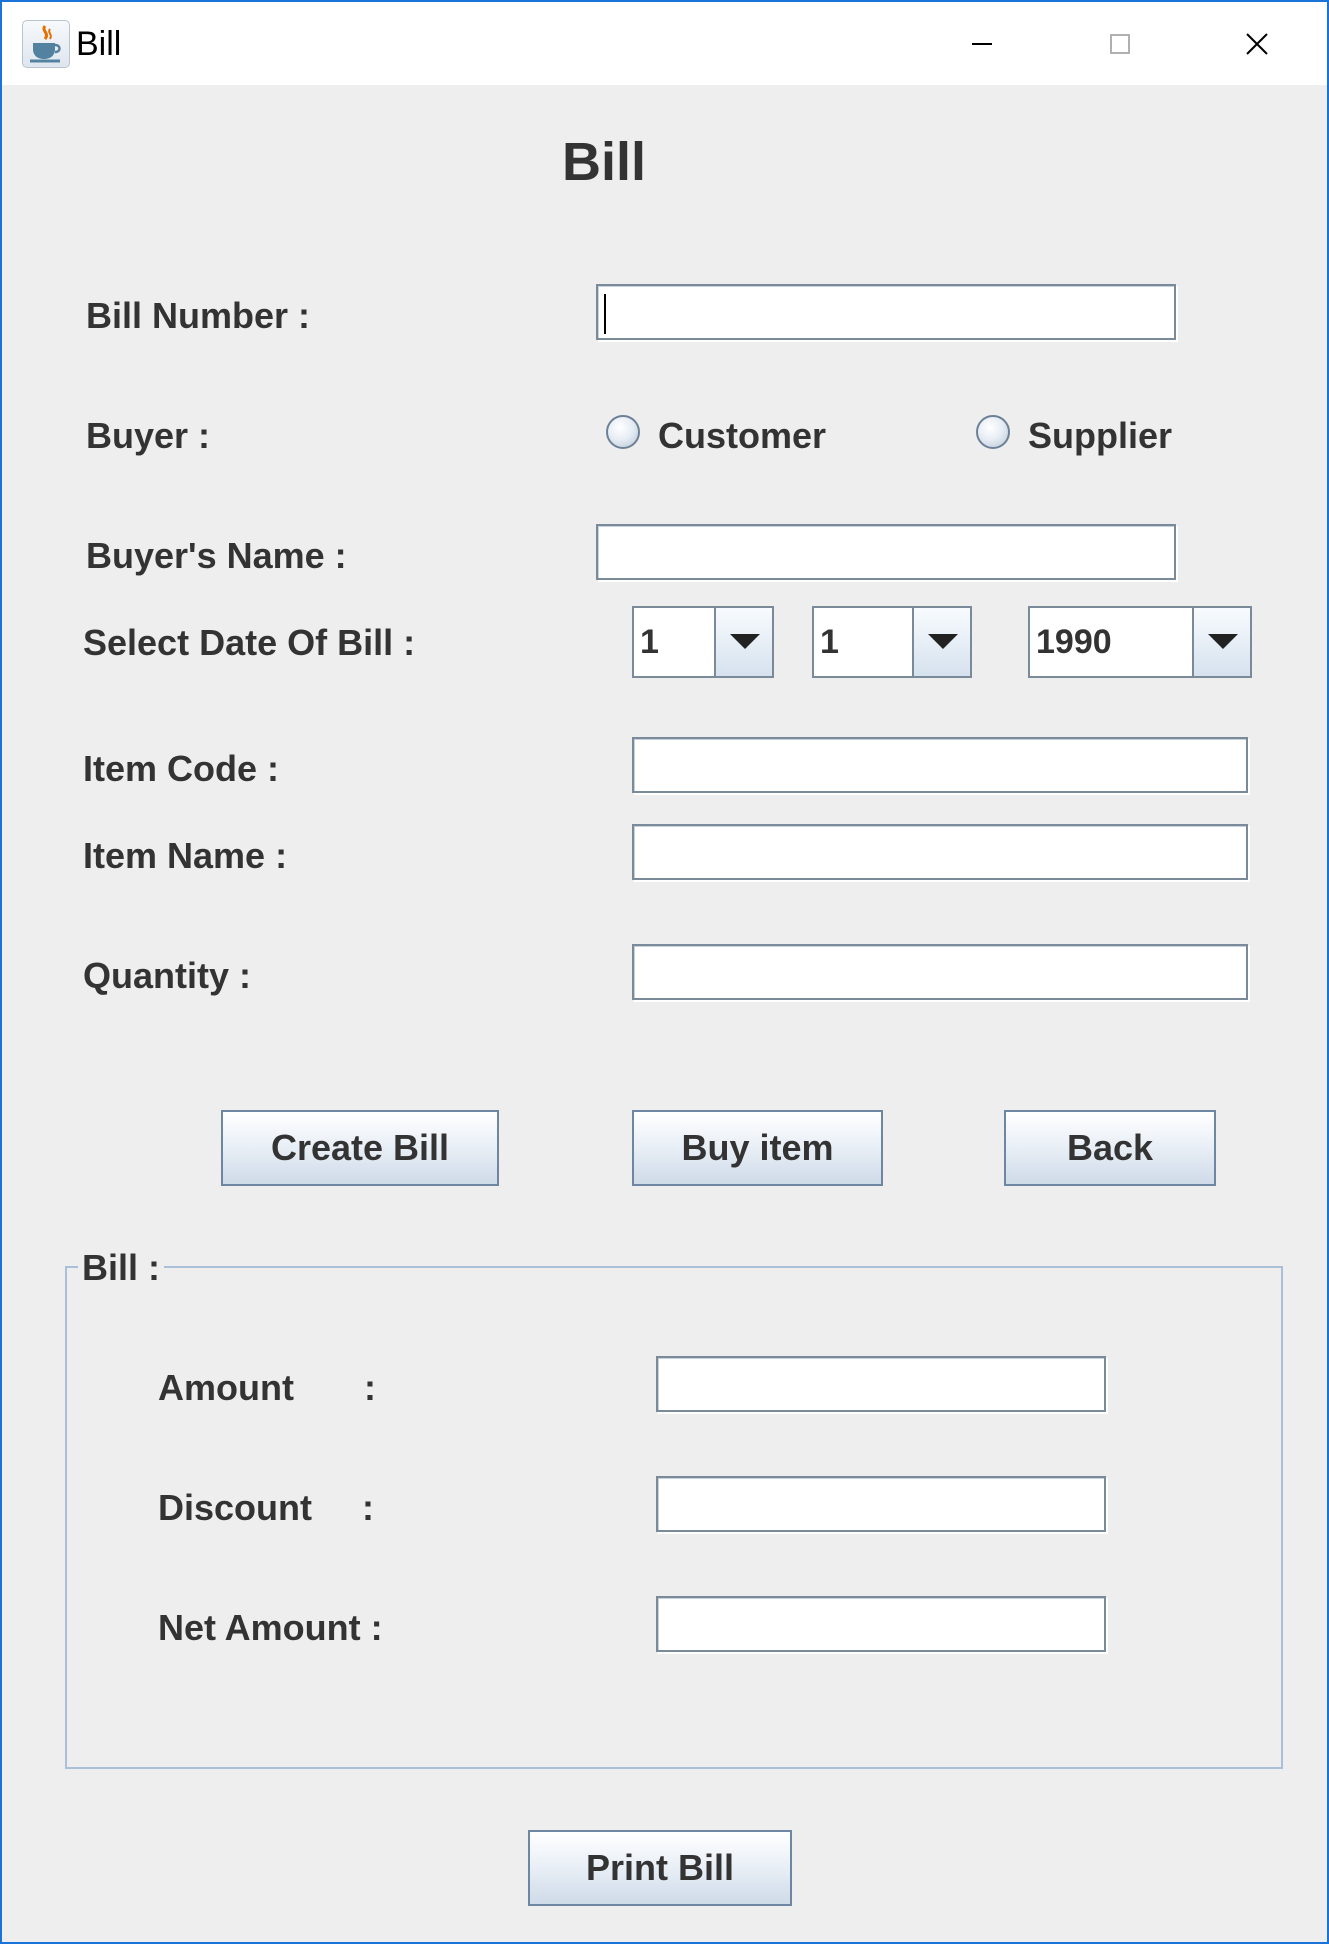 This screenshot has height=1944, width=1329. Describe the element at coordinates (881, 1384) in the screenshot. I see `amount-field` at that location.